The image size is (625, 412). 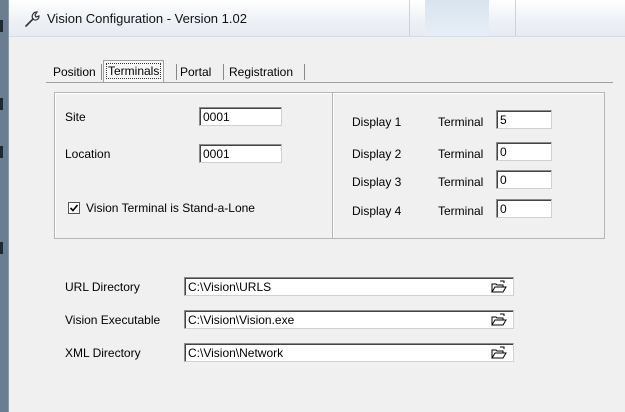 What do you see at coordinates (377, 211) in the screenshot?
I see `display-4-label: Display 4` at bounding box center [377, 211].